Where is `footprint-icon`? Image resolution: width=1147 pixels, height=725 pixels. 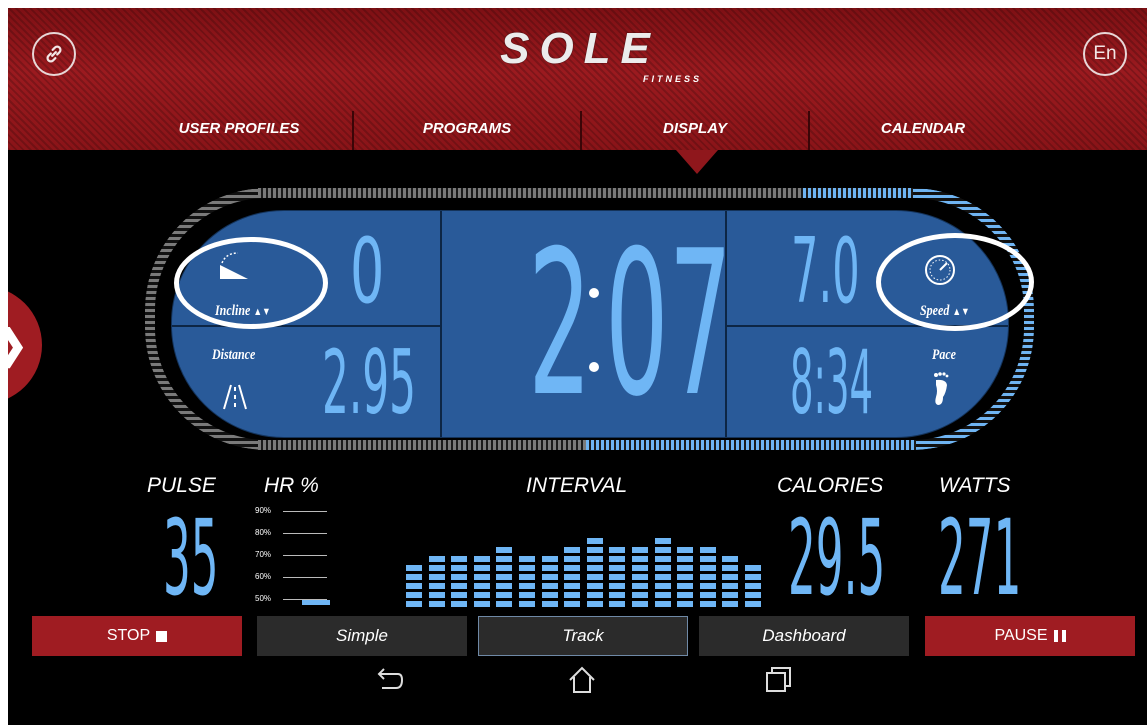 footprint-icon is located at coordinates (941, 388).